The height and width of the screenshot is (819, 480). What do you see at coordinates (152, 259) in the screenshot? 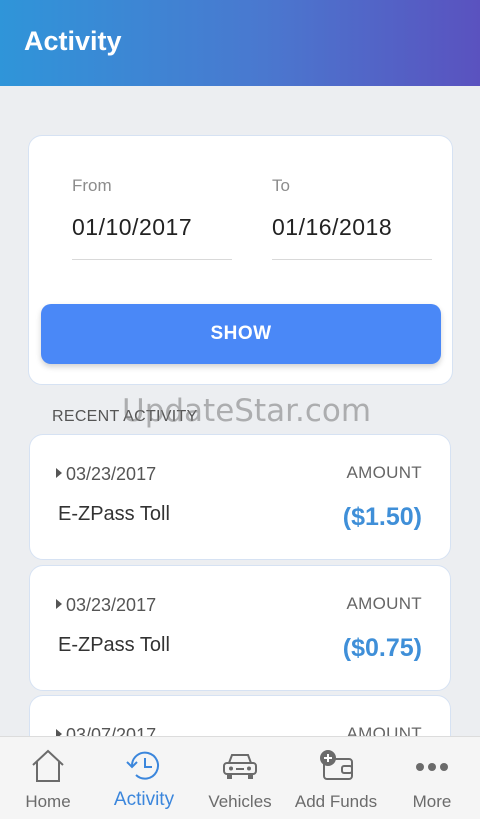
I see `from-underline` at bounding box center [152, 259].